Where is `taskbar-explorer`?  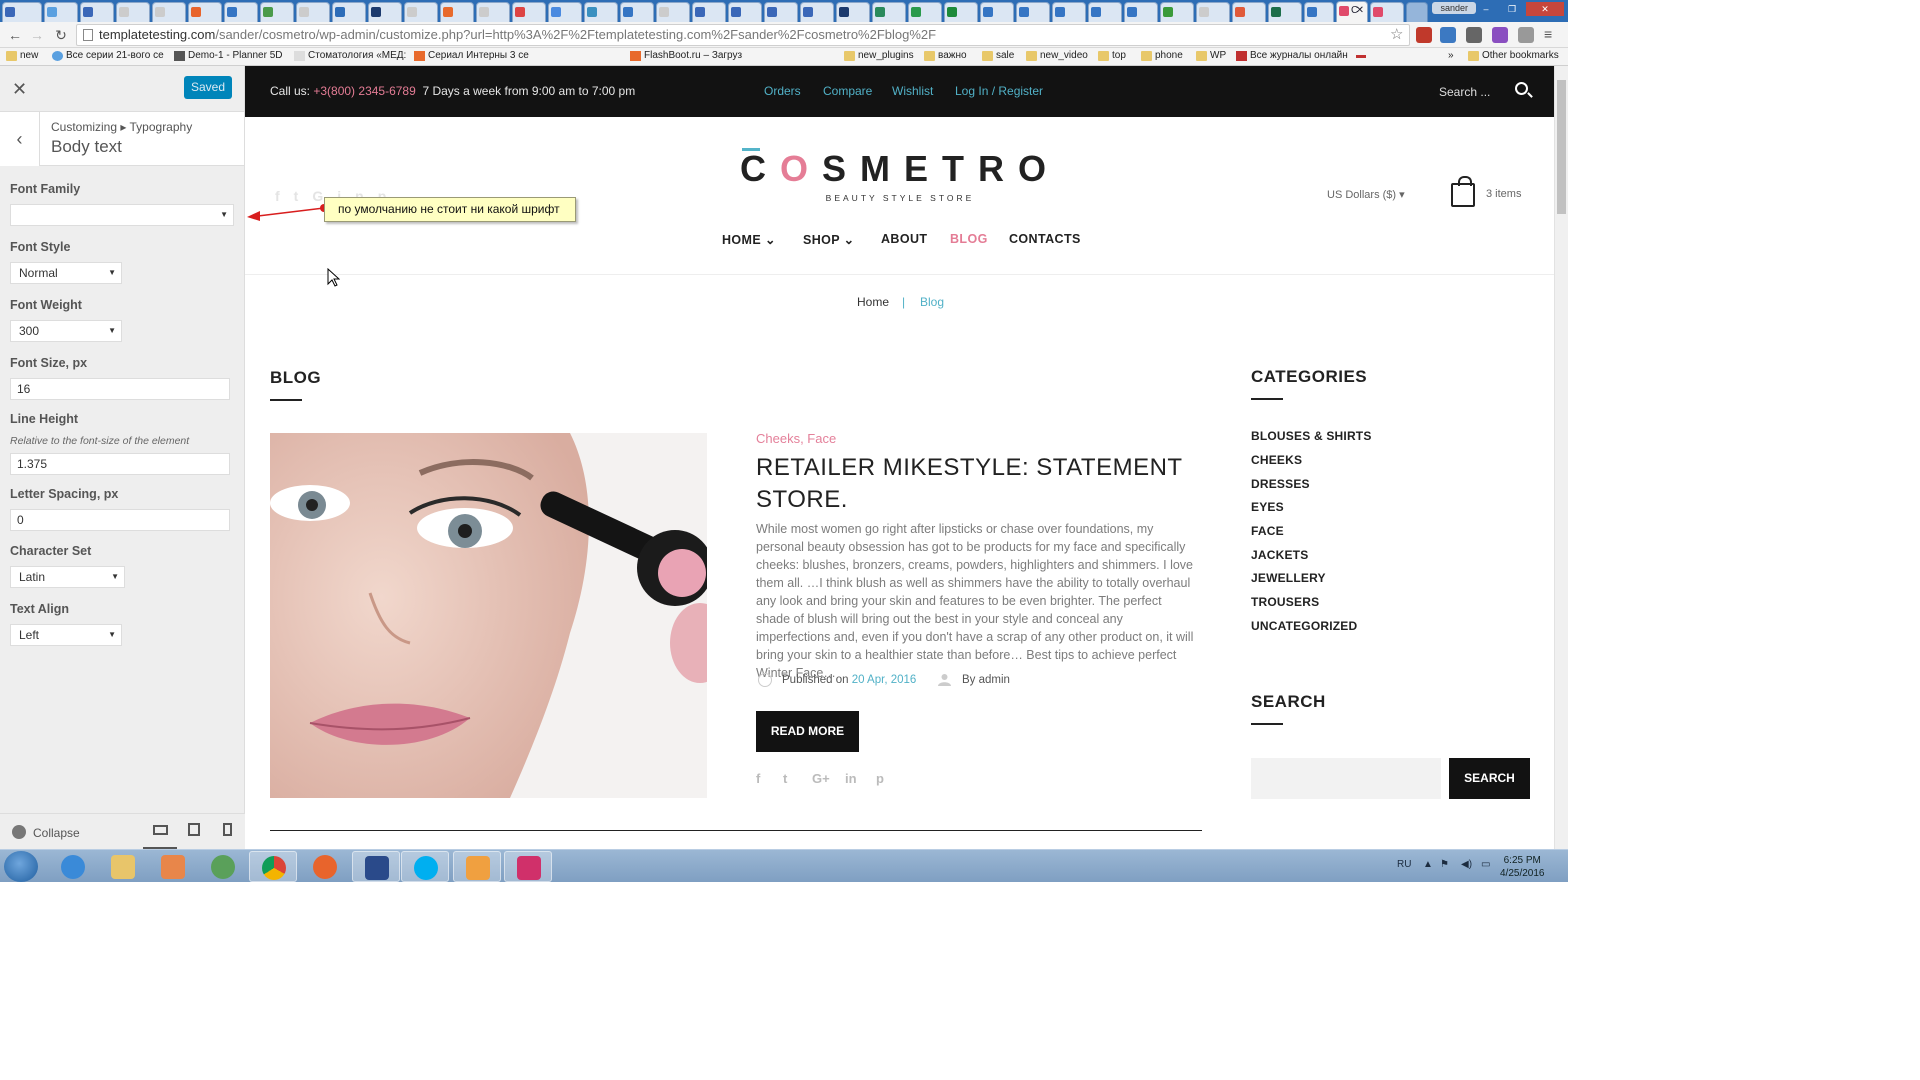
taskbar-explorer is located at coordinates (123, 866).